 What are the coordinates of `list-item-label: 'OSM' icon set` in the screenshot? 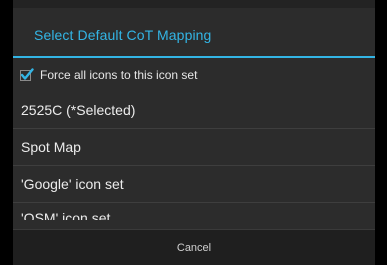 It's located at (66, 215).